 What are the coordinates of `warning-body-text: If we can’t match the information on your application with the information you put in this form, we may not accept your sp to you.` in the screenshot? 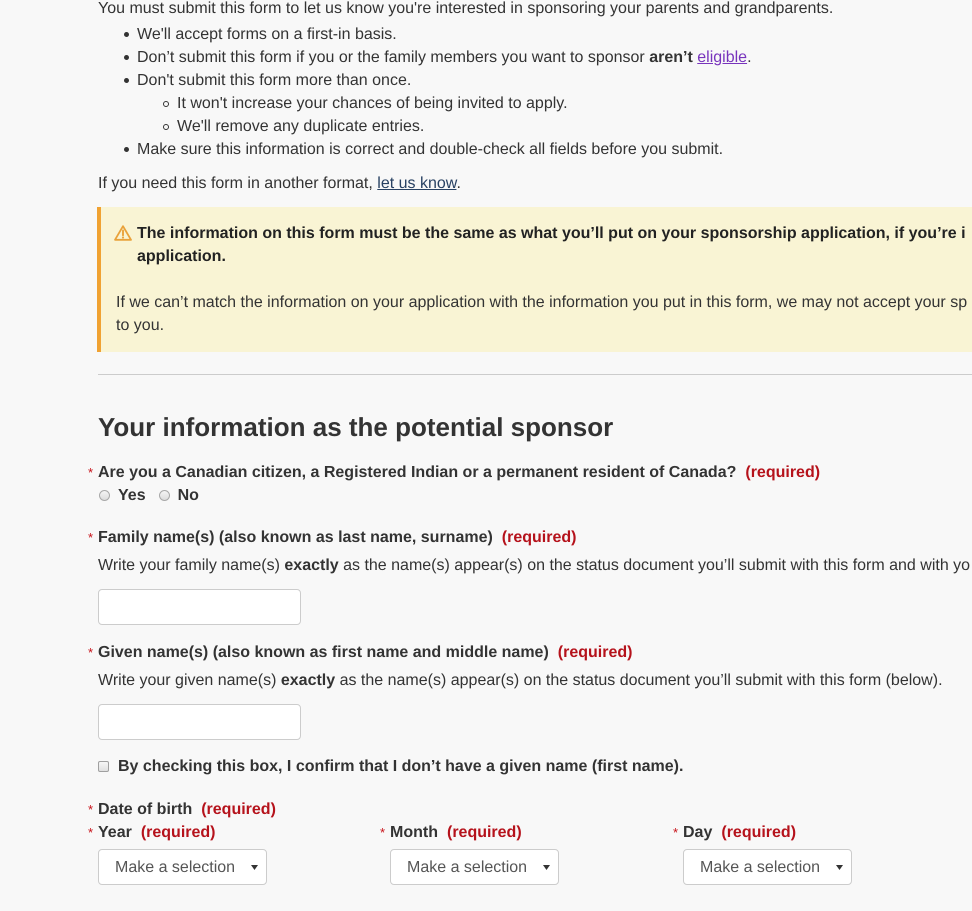 It's located at (542, 314).